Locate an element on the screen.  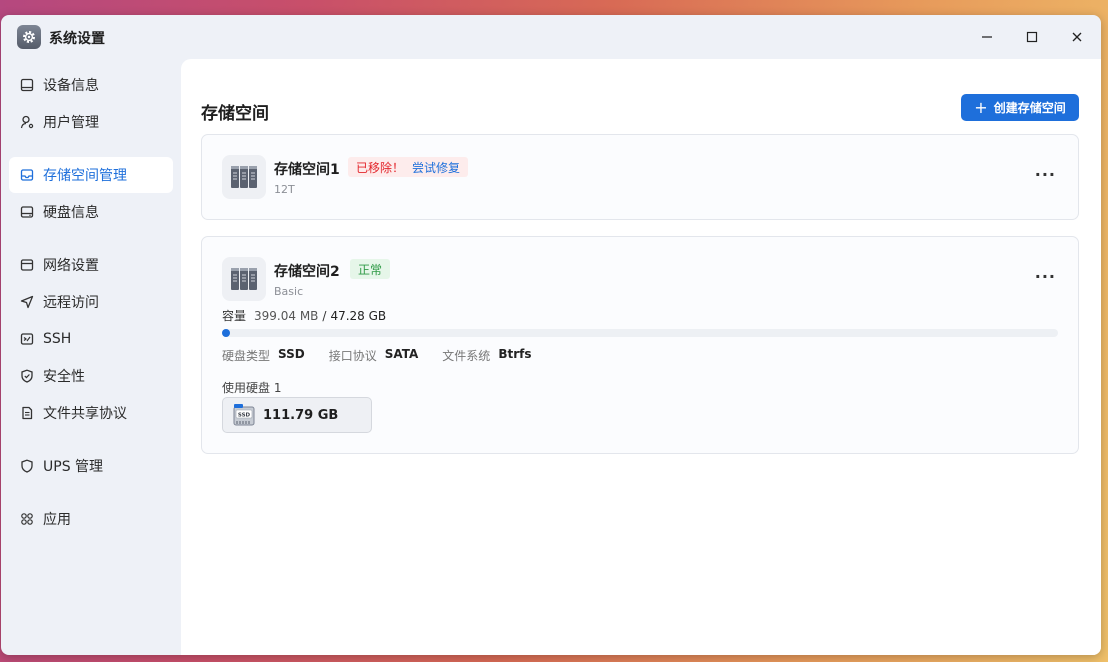
sidebar-item-ups: UPS 管理 is located at coordinates (91, 466).